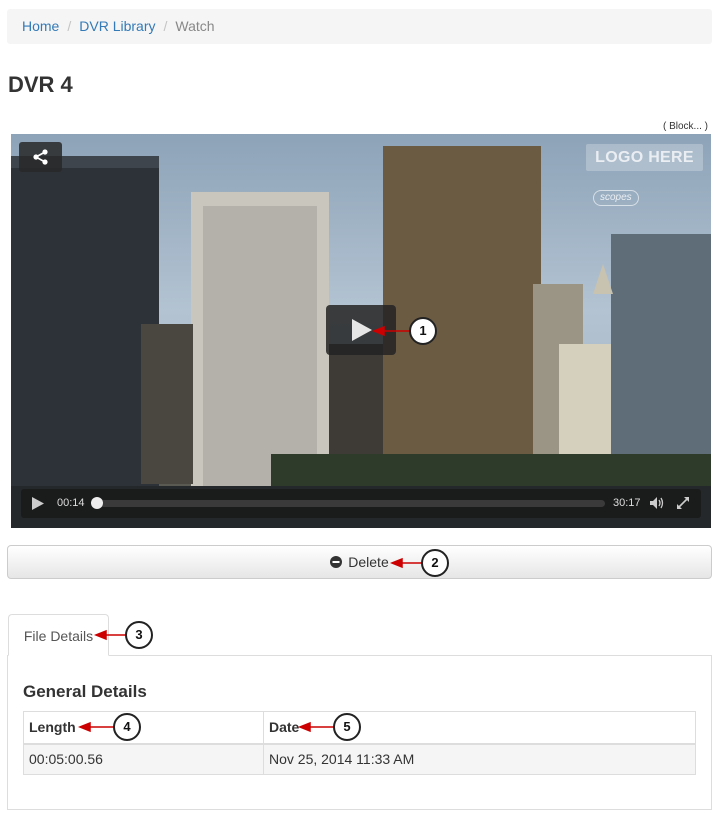 This screenshot has width=720, height=826. What do you see at coordinates (127, 727) in the screenshot?
I see `callout-number: 4` at bounding box center [127, 727].